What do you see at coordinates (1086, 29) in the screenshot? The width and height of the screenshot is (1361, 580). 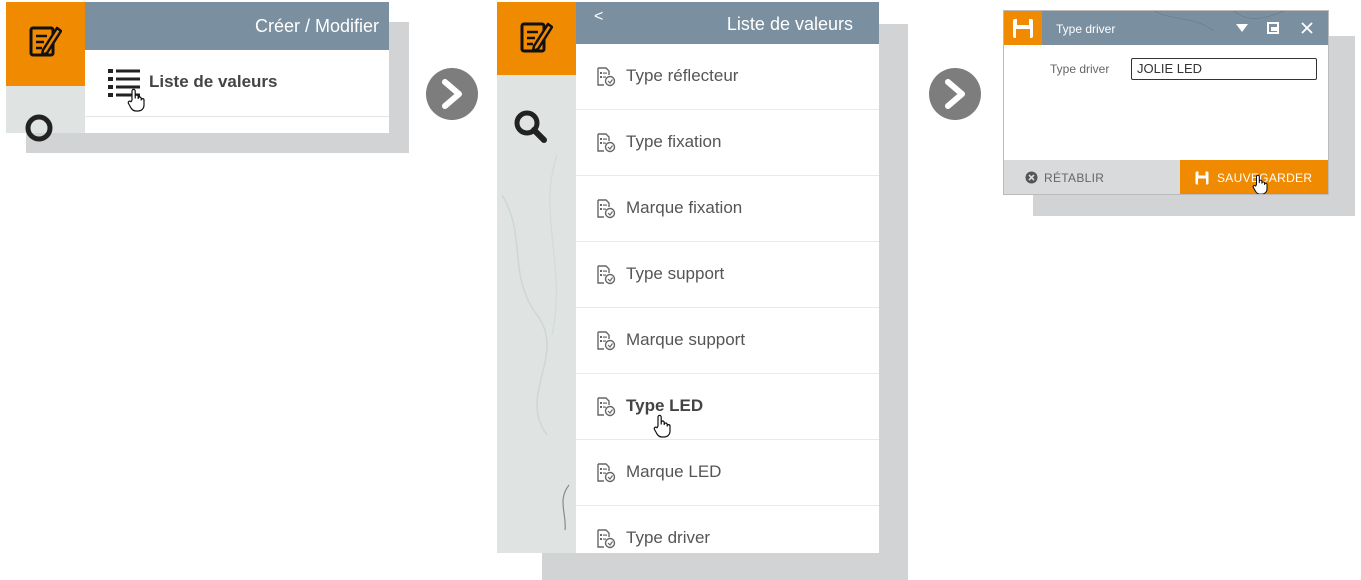 I see `window-title: Type driver` at bounding box center [1086, 29].